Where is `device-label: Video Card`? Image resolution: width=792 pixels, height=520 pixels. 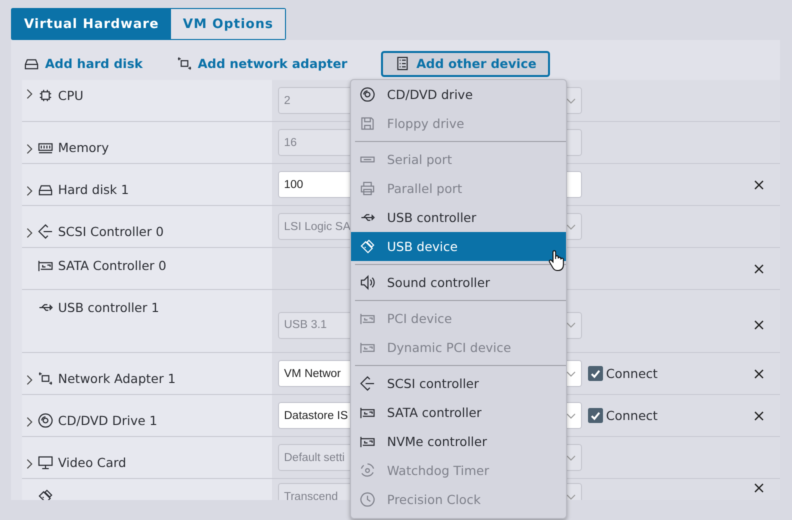 device-label: Video Card is located at coordinates (92, 462).